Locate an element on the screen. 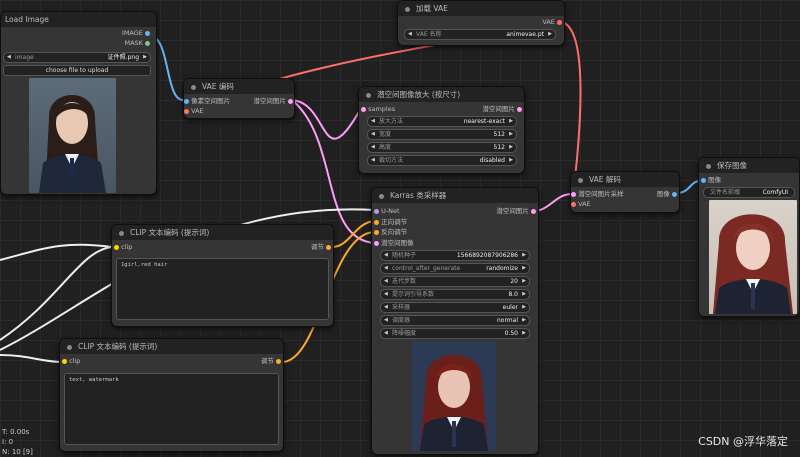 The image size is (800, 457). save-image-node: 保存图像 图像 文件名前缀 ComfyUI is located at coordinates (749, 237).